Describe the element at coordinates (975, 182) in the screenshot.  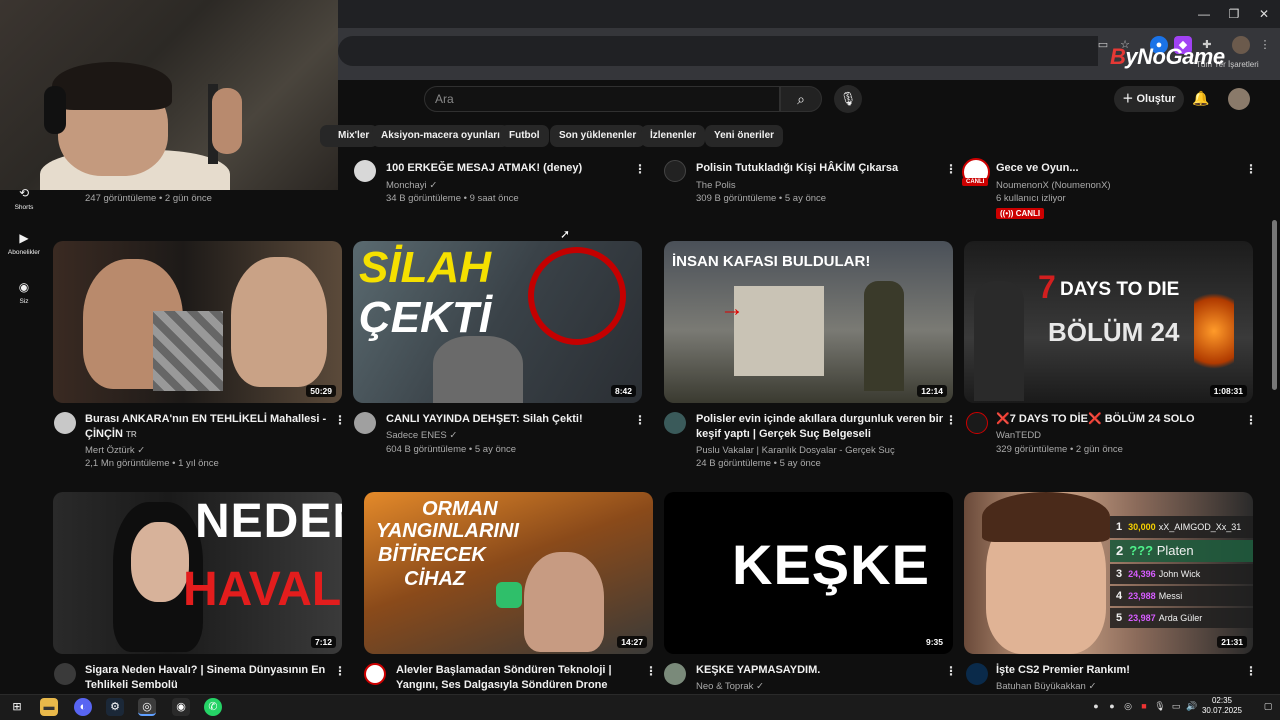
I see `avatar-live-badge: CANLI` at that location.